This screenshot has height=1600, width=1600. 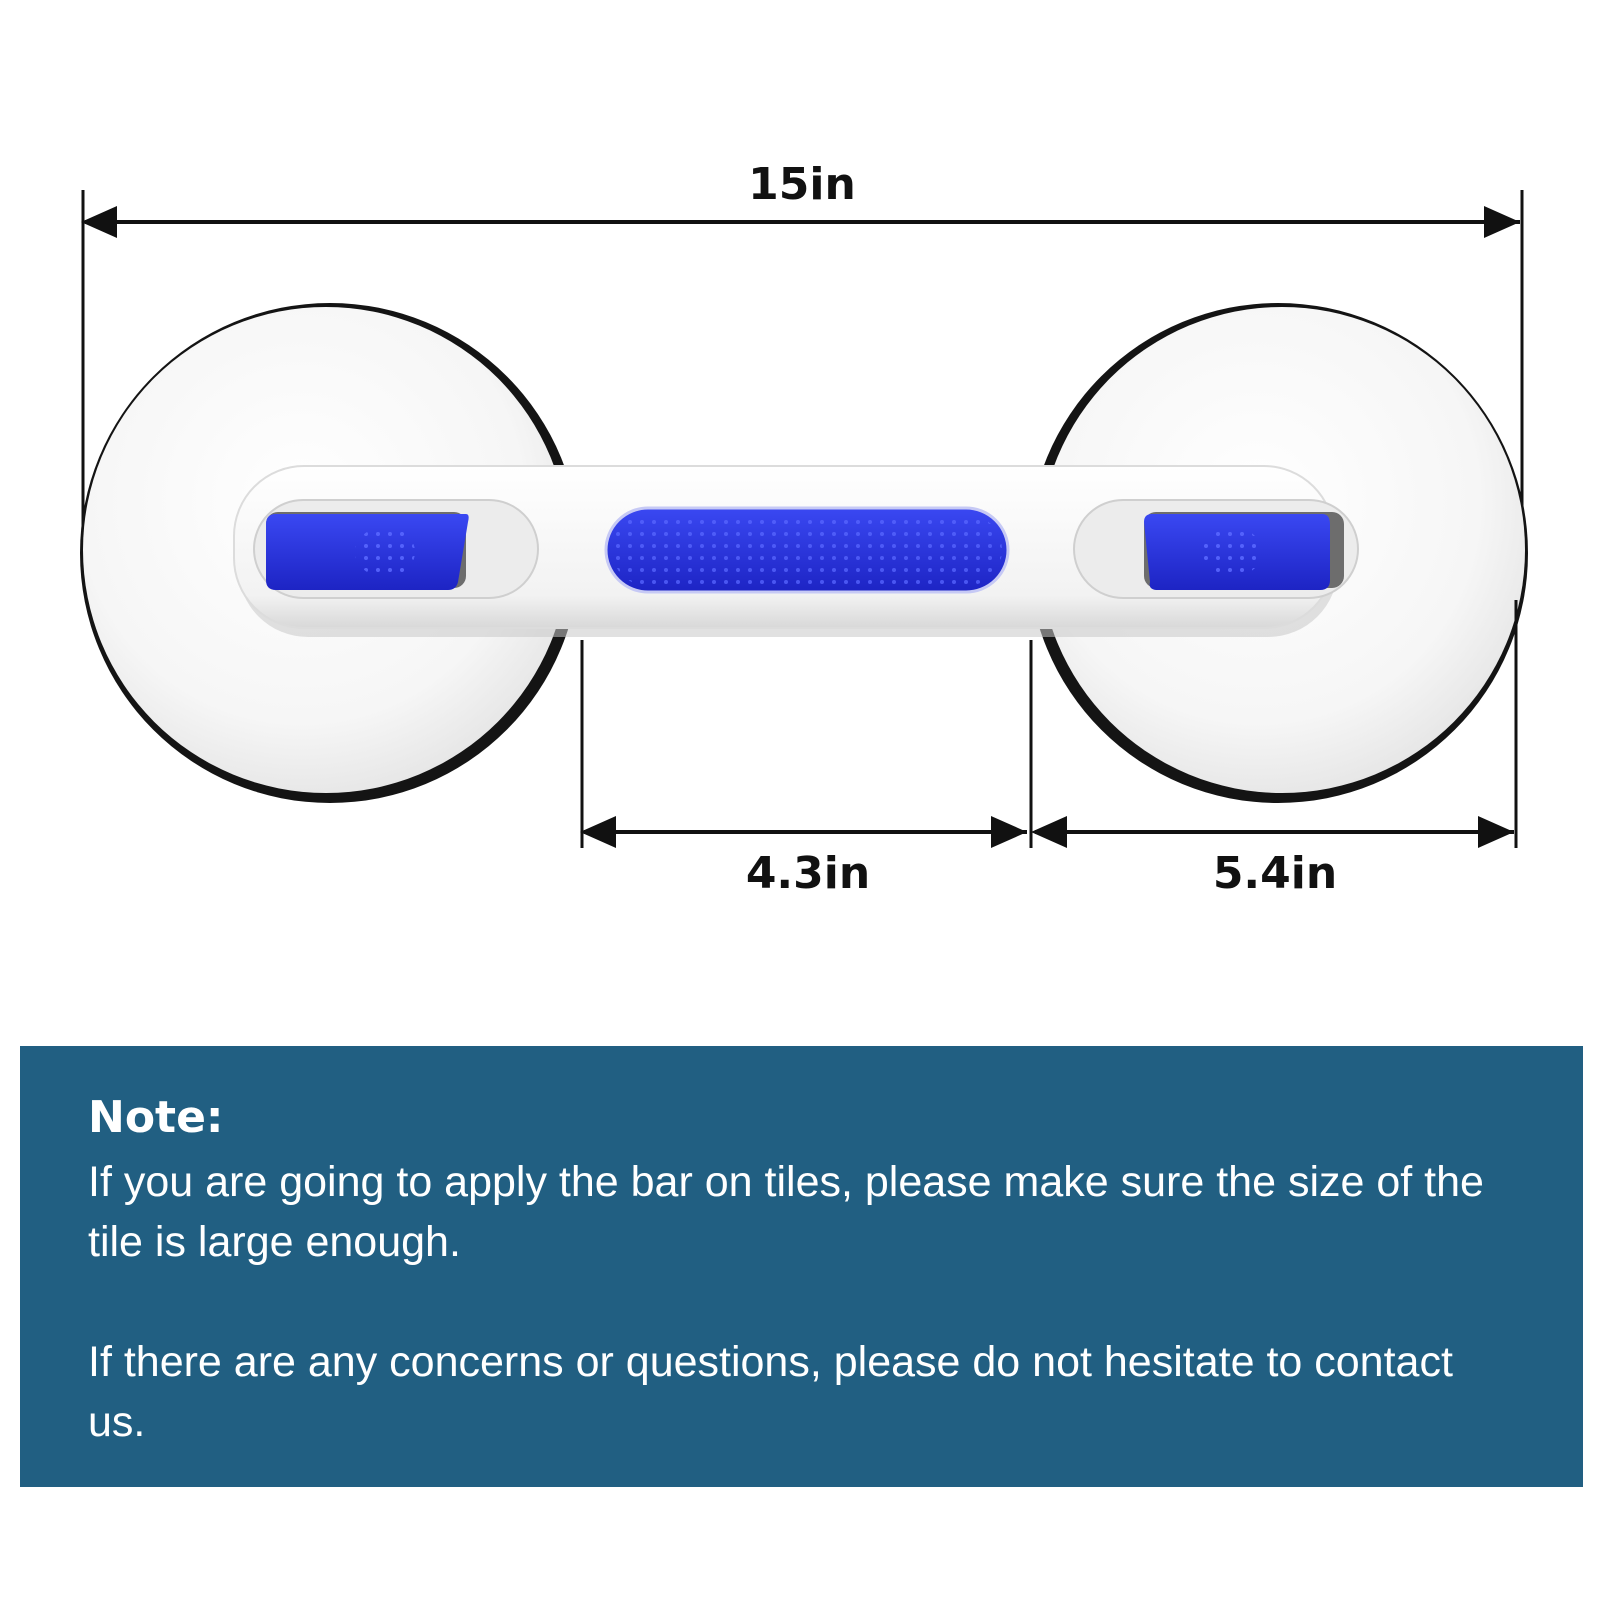 I want to click on gap-dimension: 4.3in, so click(x=806, y=769).